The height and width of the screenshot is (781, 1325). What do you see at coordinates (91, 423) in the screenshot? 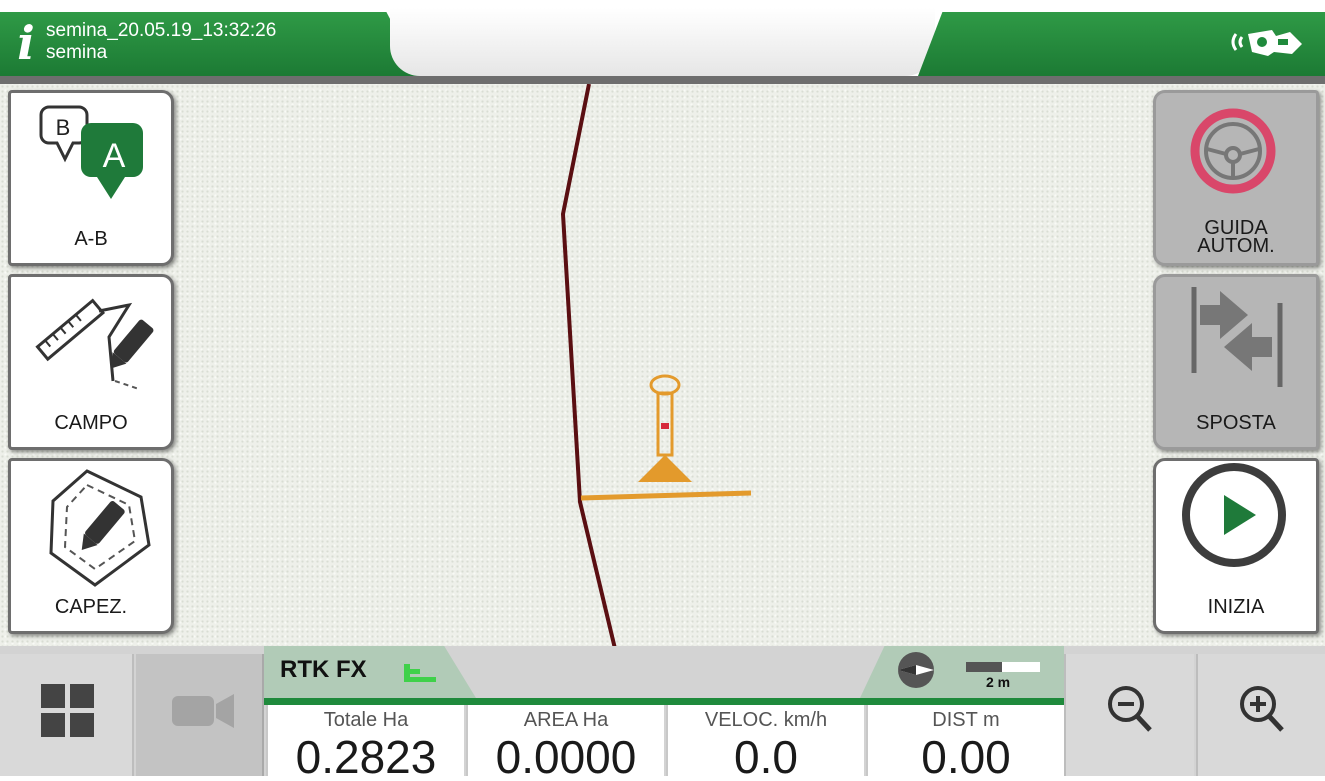
I see `field-label: CAMPO` at bounding box center [91, 423].